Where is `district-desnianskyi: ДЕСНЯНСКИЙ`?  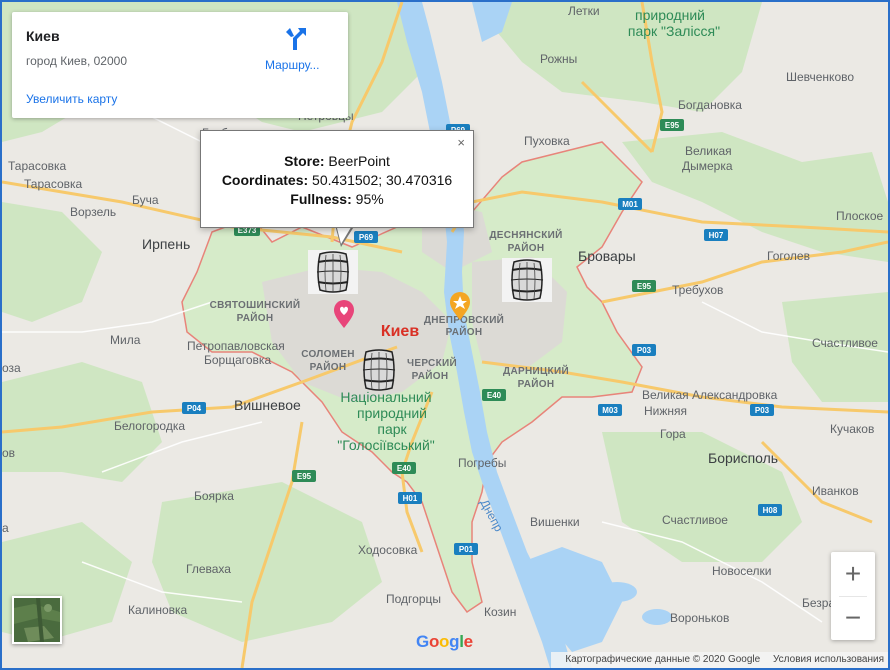 district-desnianskyi: ДЕСНЯНСКИЙ is located at coordinates (525, 234).